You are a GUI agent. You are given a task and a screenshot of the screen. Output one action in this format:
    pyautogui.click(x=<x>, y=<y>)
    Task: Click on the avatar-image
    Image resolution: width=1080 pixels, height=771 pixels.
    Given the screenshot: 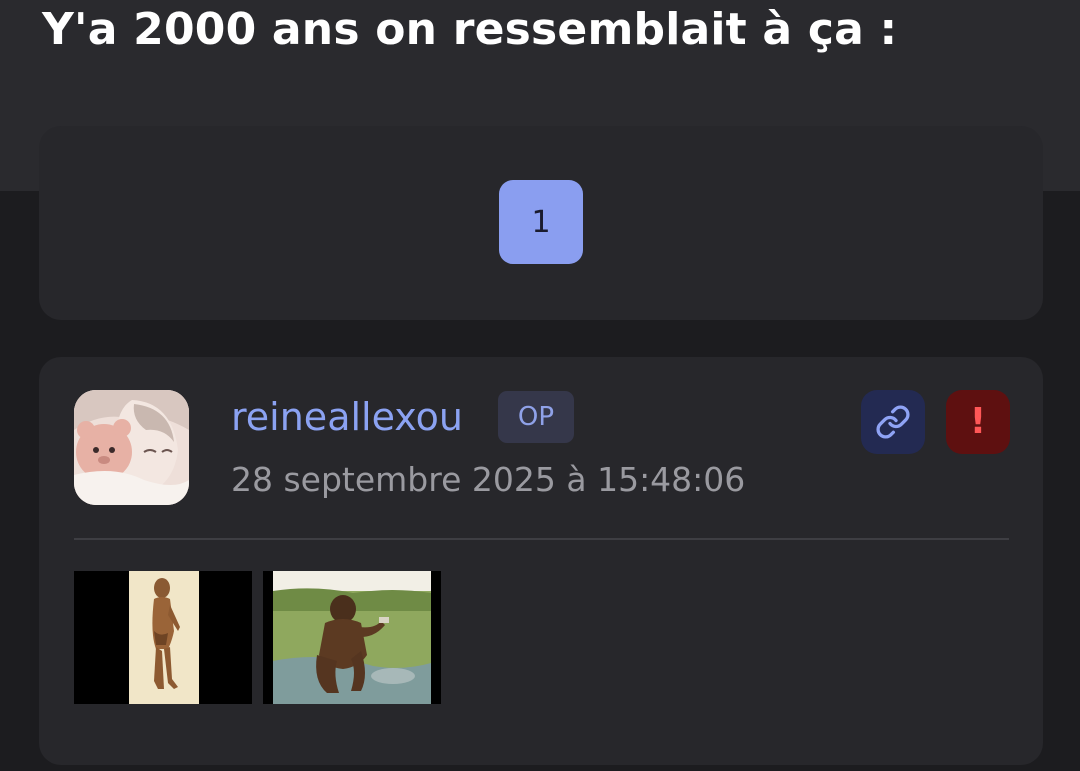 What is the action you would take?
    pyautogui.click(x=131, y=447)
    